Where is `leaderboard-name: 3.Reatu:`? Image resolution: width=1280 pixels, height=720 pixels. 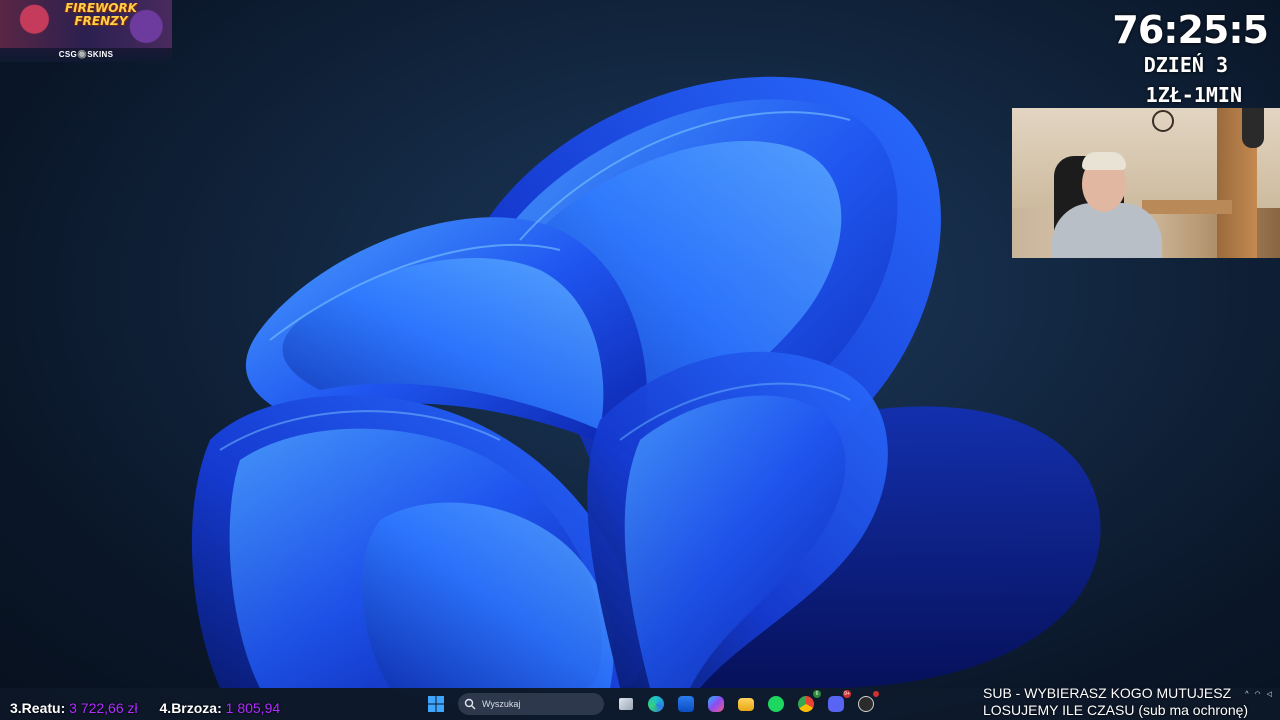 leaderboard-name: 3.Reatu: is located at coordinates (38, 708).